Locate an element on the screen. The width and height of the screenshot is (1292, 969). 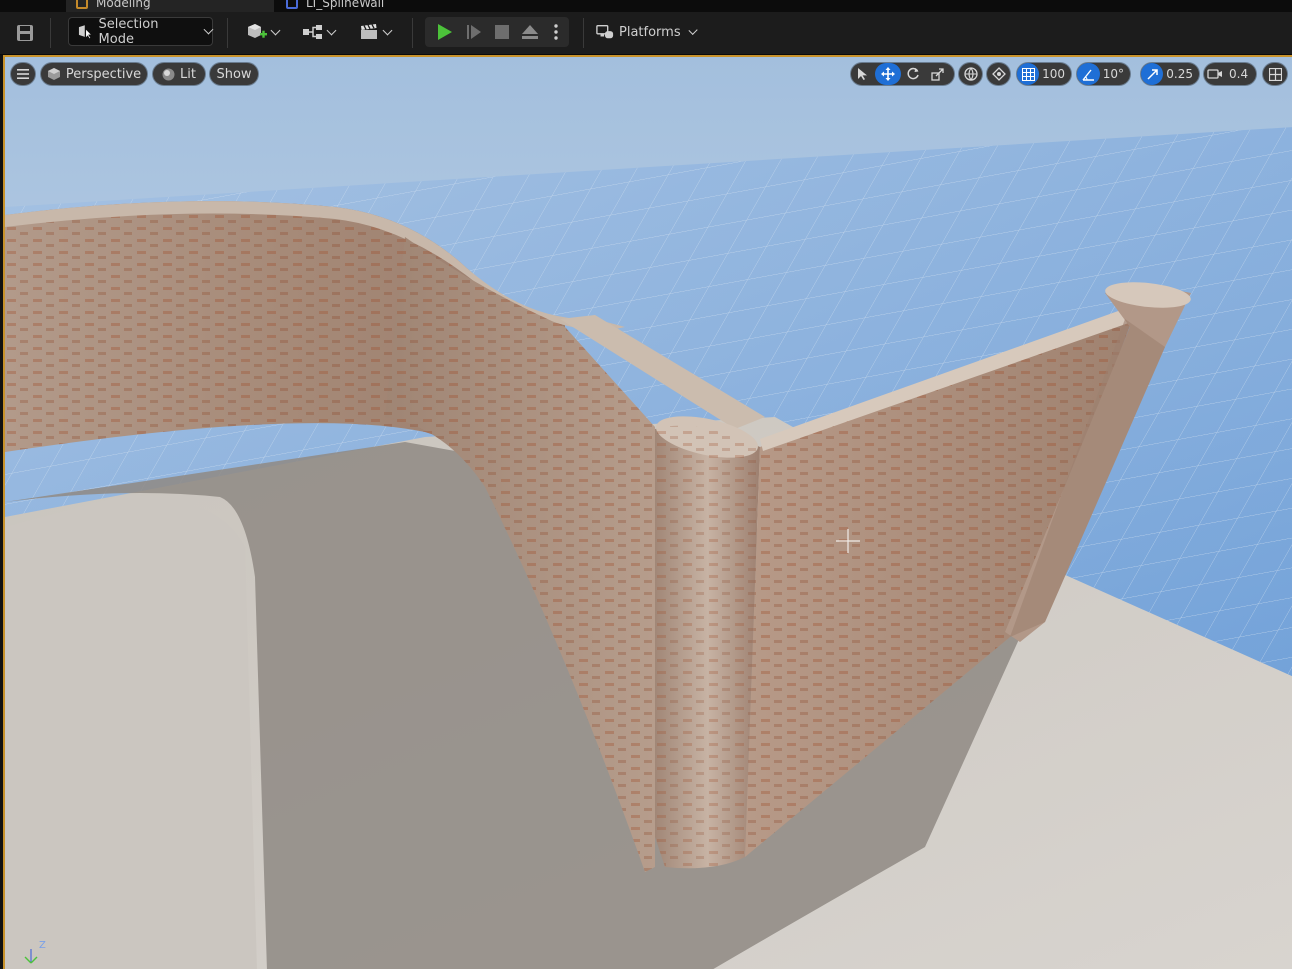
cursor-arrow-icon is located at coordinates (862, 74).